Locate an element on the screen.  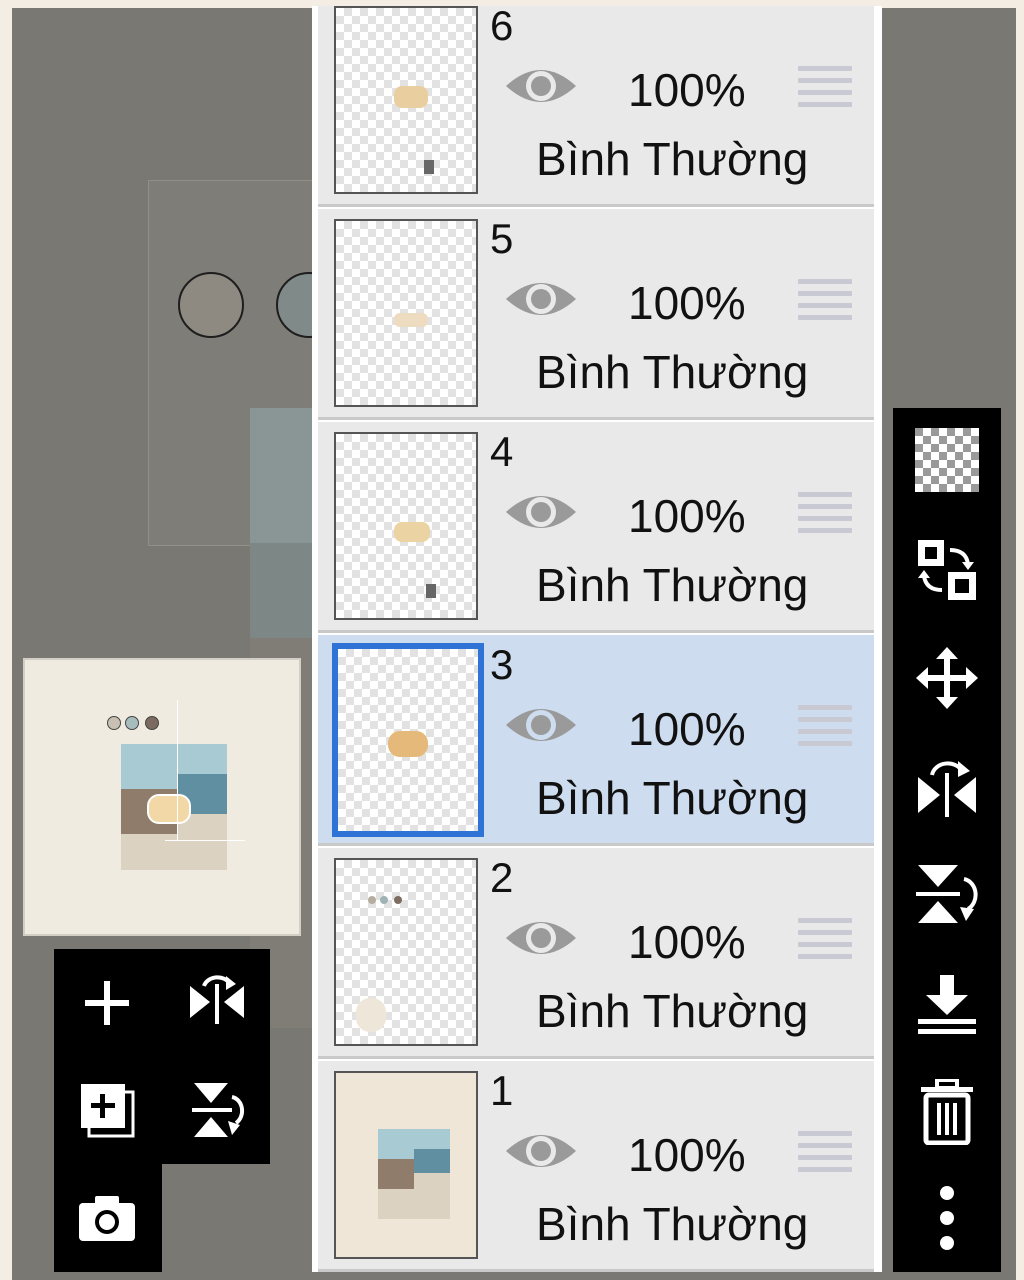
layer-row-3: 3 100% Bình Thường is located at coordinates (596, 740).